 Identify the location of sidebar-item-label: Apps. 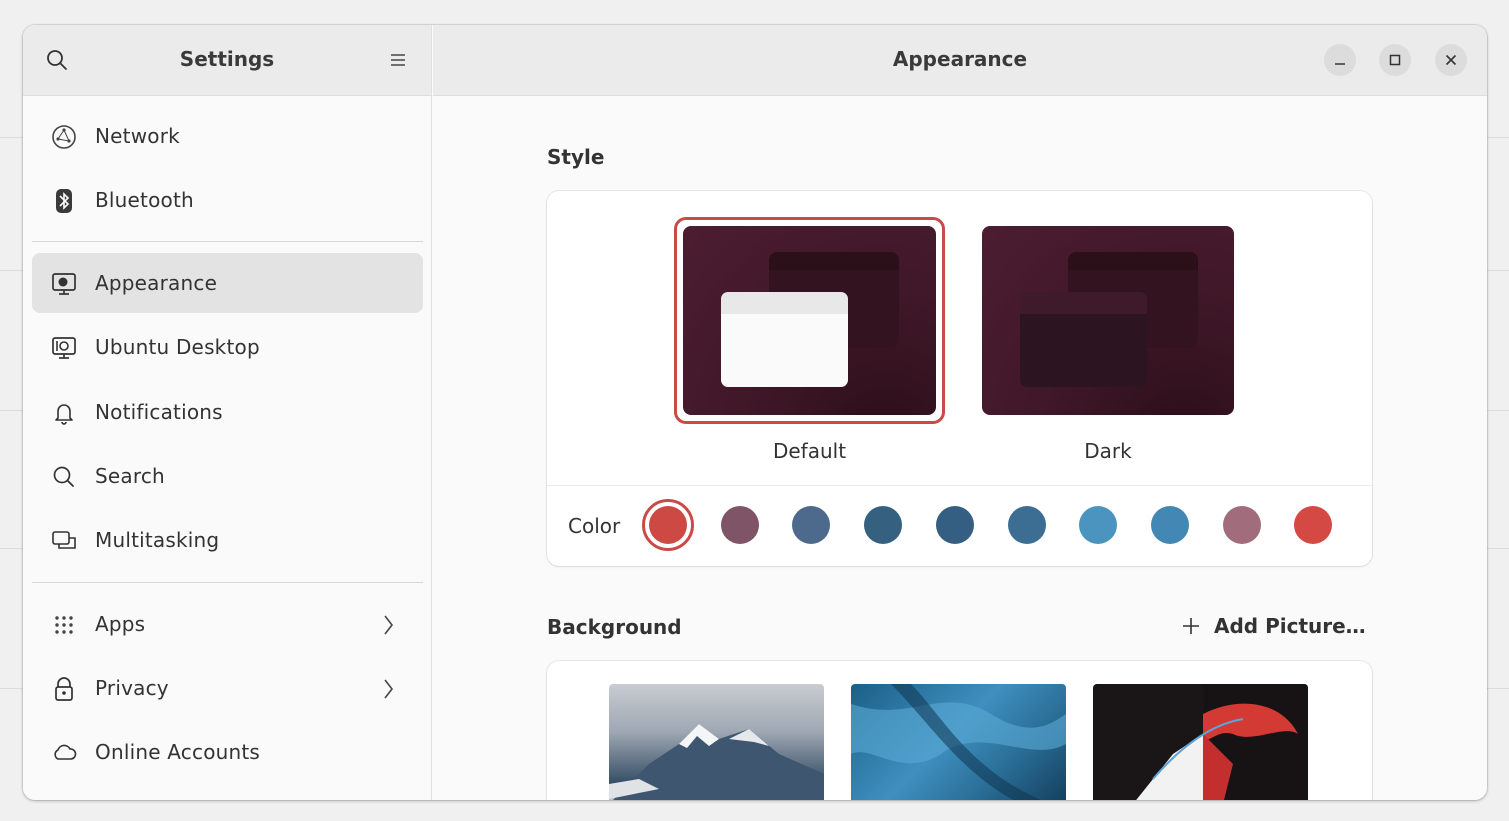
(120, 624).